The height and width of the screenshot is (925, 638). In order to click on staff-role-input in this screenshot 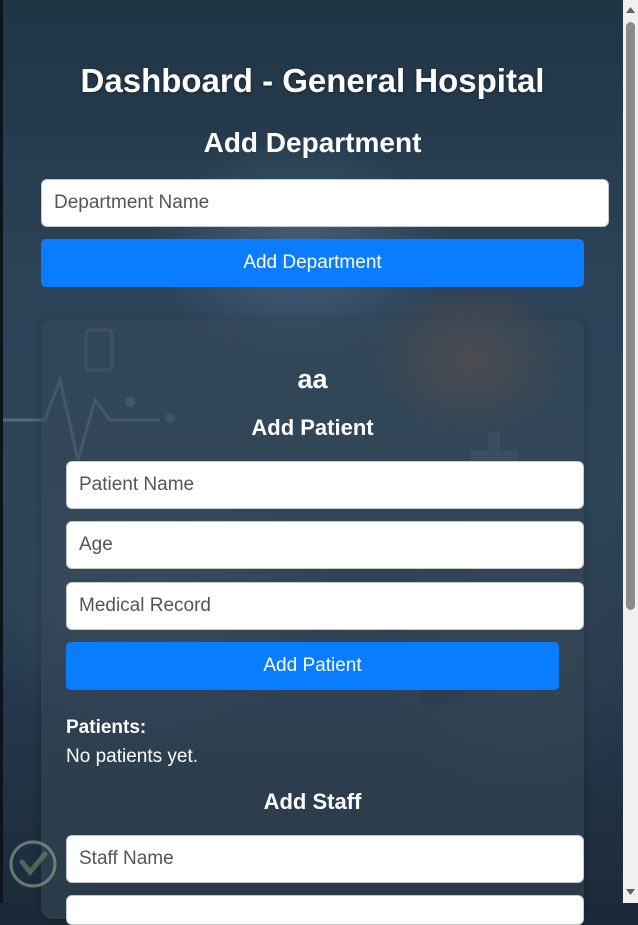, I will do `click(325, 910)`.